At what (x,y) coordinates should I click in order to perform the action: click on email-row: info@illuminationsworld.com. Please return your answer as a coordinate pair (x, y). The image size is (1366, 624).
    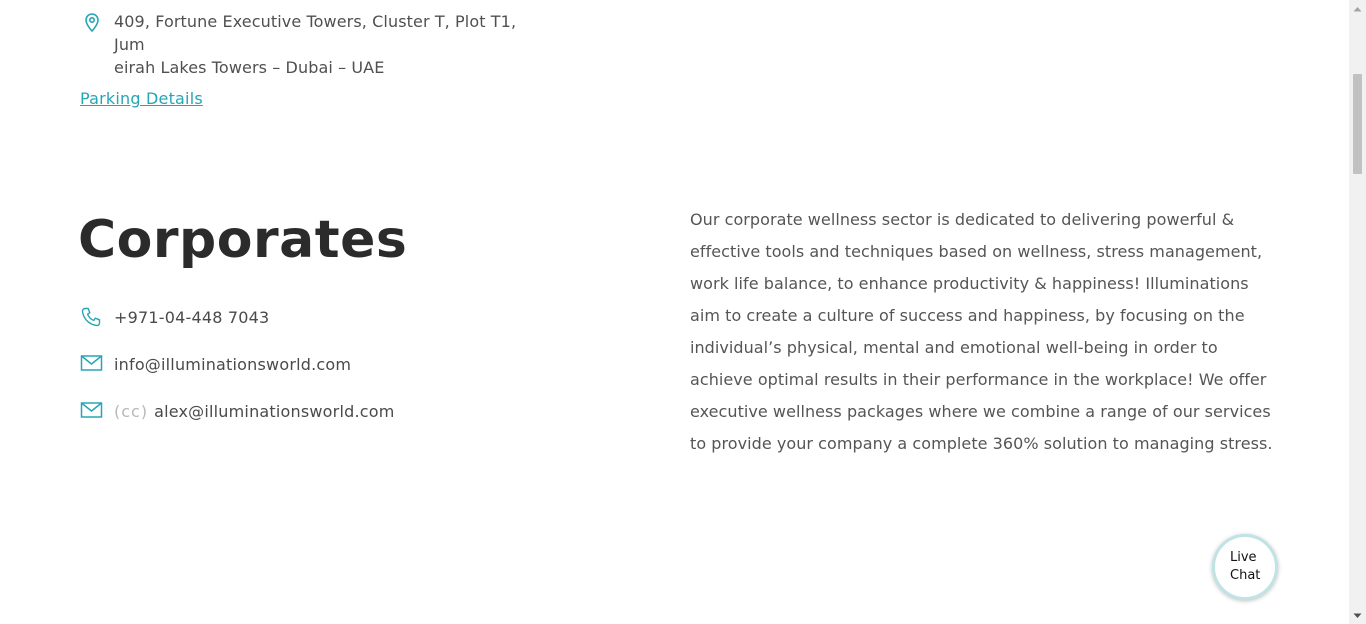
    Looking at the image, I should click on (215, 364).